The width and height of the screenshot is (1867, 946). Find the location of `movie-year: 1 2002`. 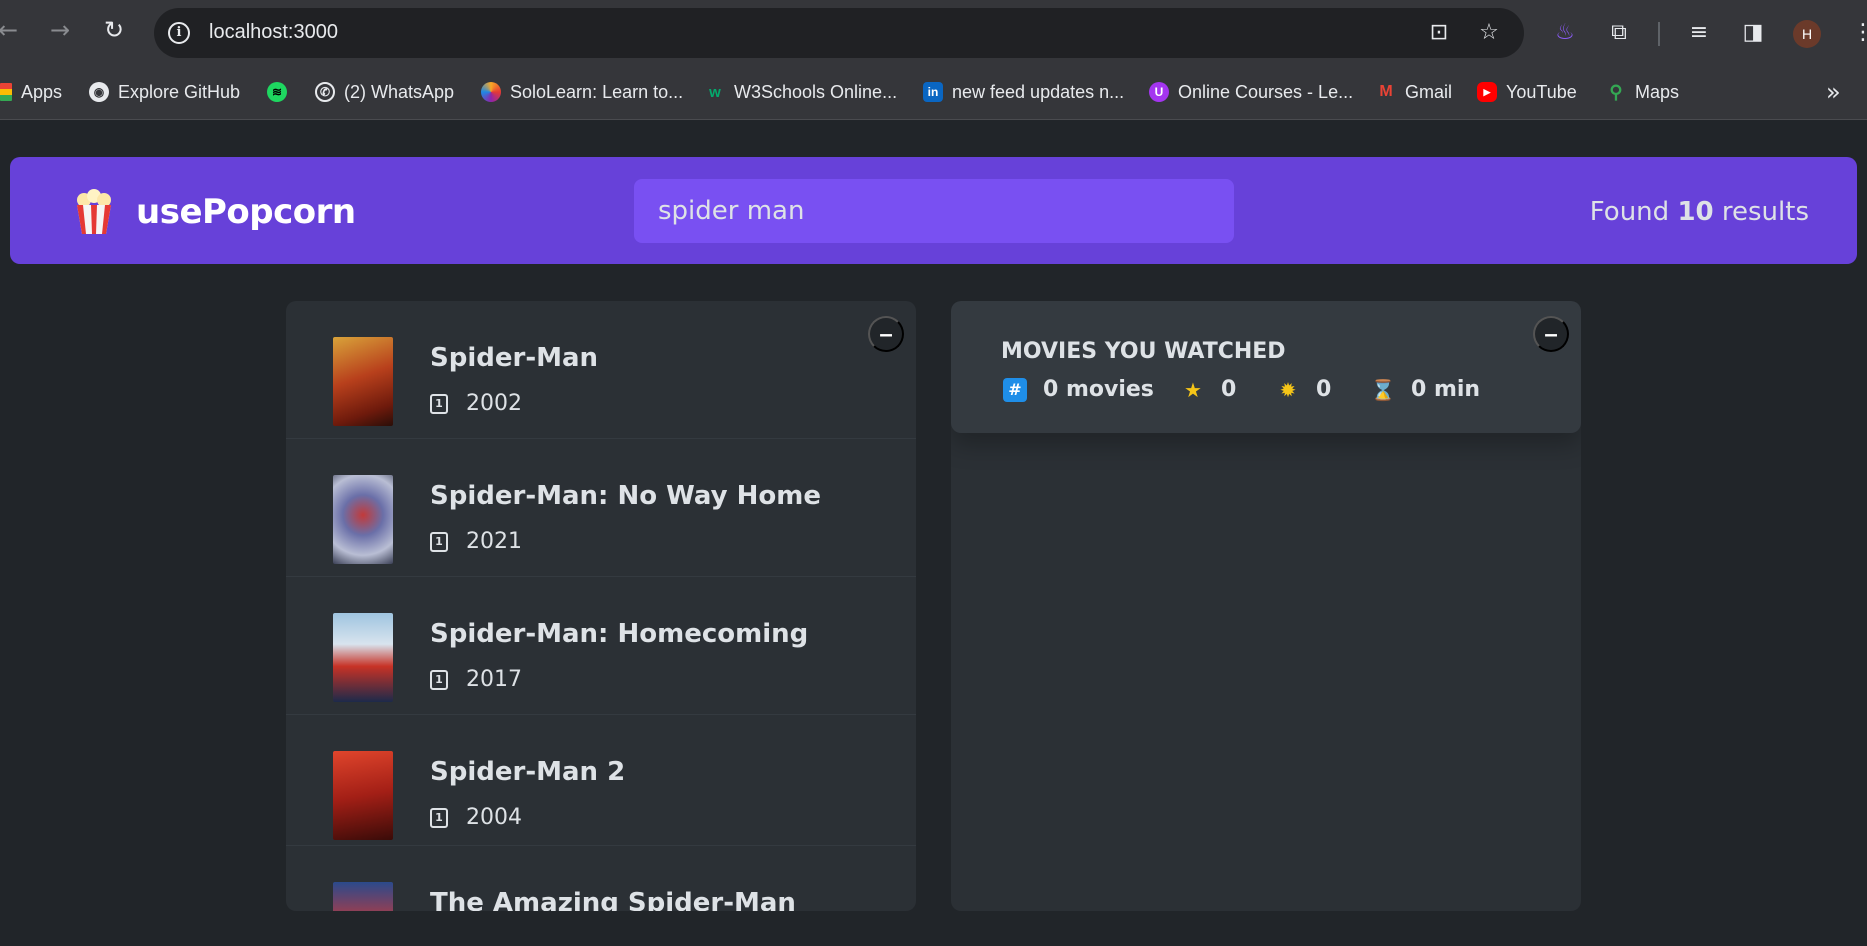

movie-year: 1 2002 is located at coordinates (476, 403).